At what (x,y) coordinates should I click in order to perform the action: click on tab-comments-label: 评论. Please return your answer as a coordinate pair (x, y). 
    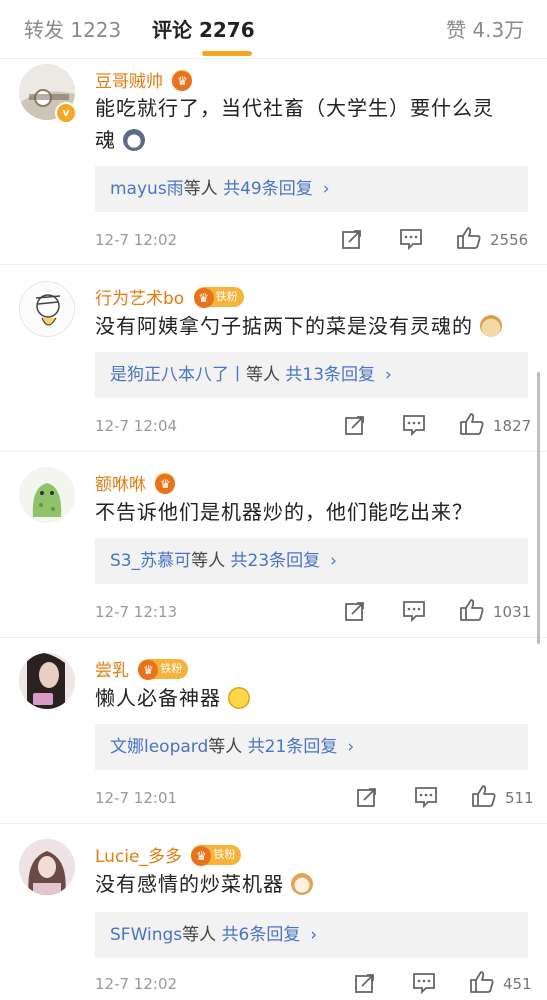
    Looking at the image, I should click on (172, 30).